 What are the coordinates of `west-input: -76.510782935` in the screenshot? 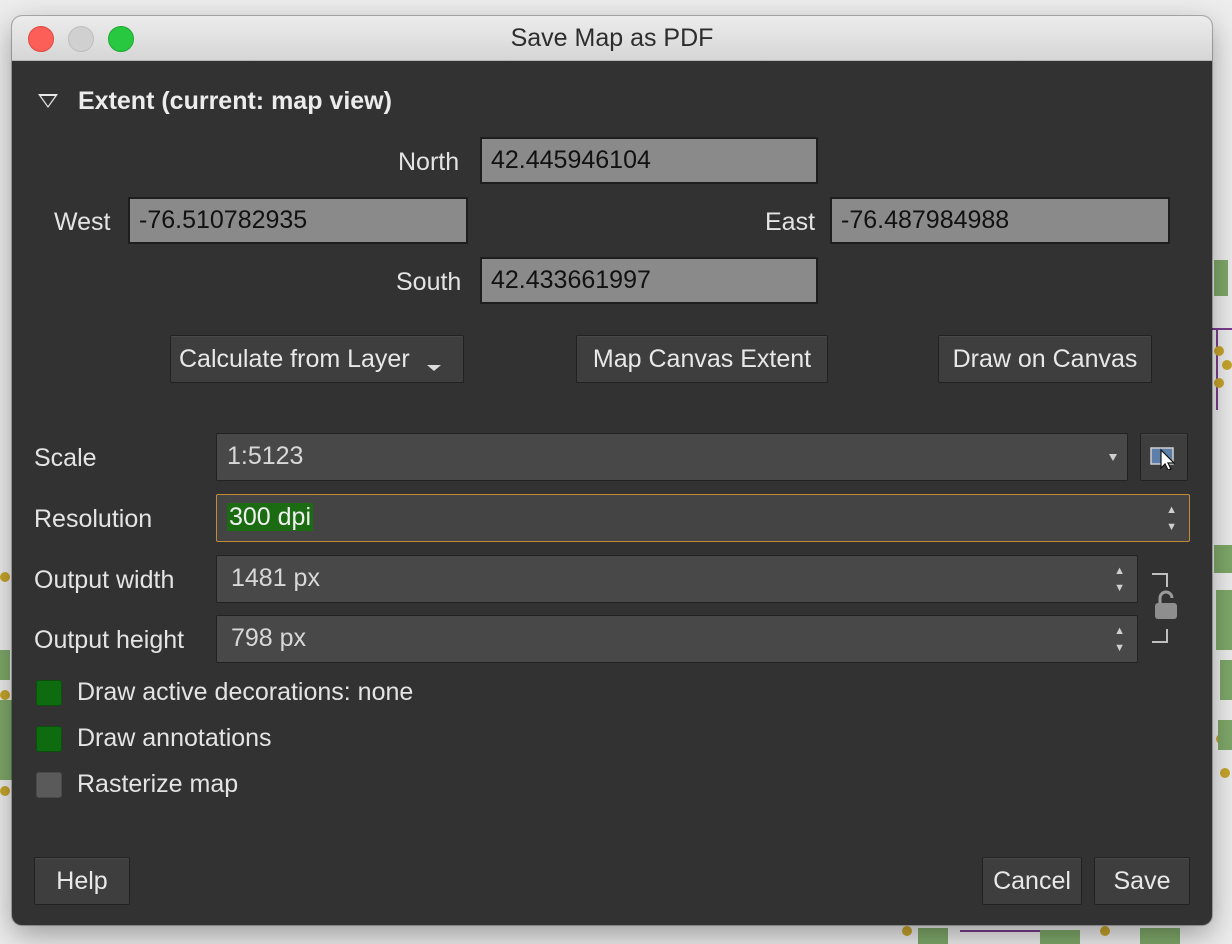 It's located at (298, 220).